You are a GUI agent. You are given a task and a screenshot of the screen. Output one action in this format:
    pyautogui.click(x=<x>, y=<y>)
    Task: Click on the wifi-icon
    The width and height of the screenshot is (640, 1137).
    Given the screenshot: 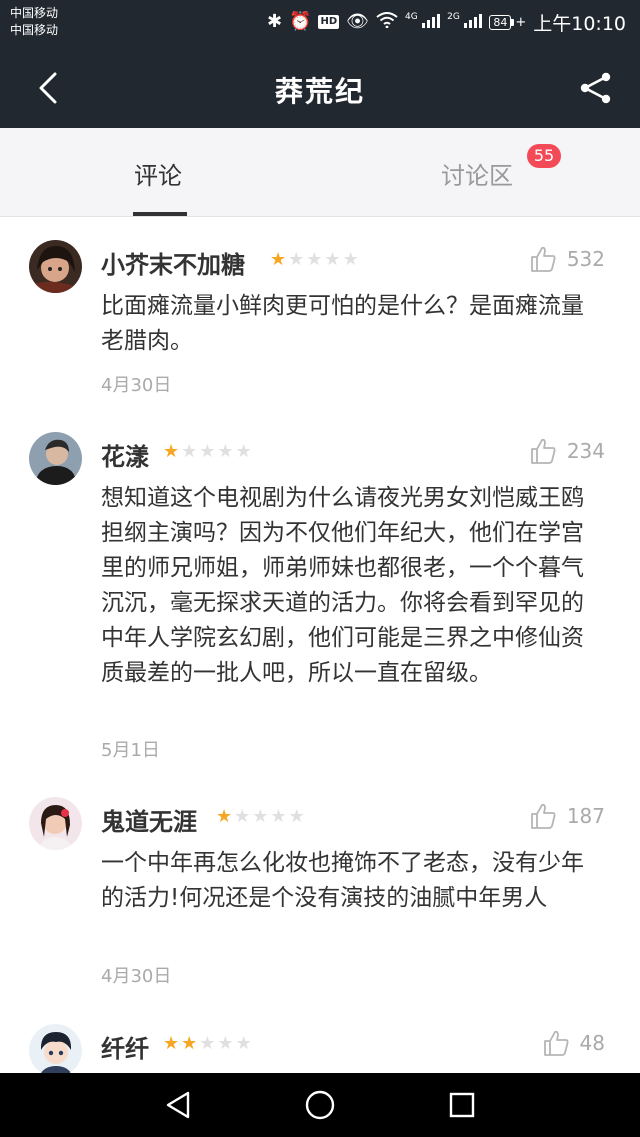 What is the action you would take?
    pyautogui.click(x=387, y=22)
    